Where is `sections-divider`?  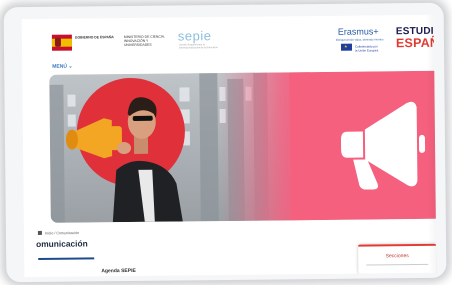
sections-divider is located at coordinates (397, 264).